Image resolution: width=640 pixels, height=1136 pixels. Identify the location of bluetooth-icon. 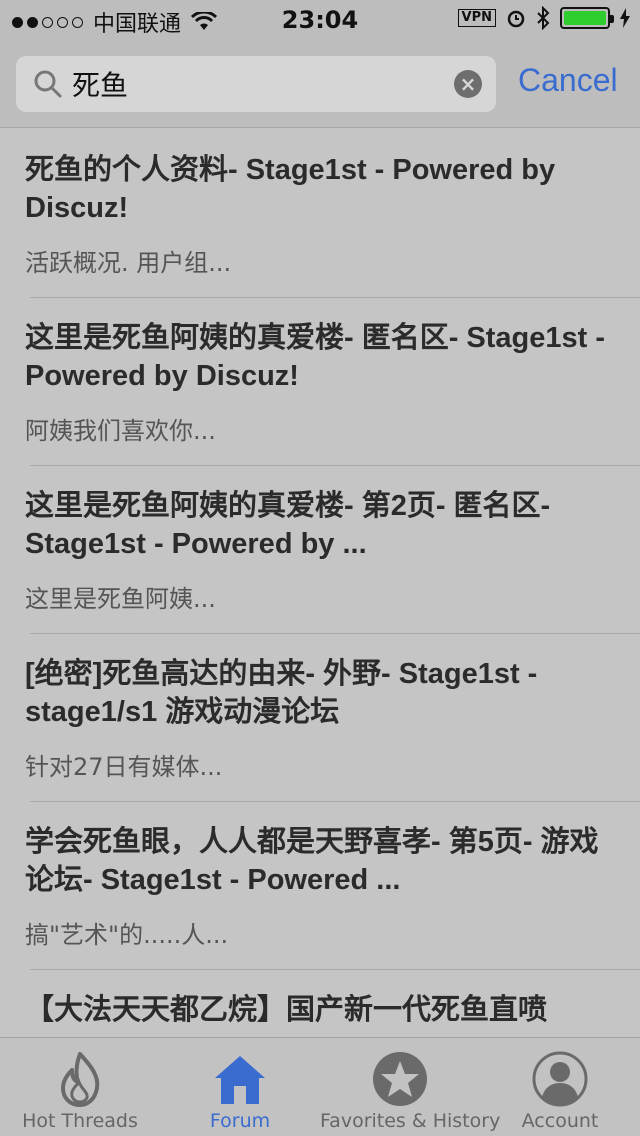
(543, 18).